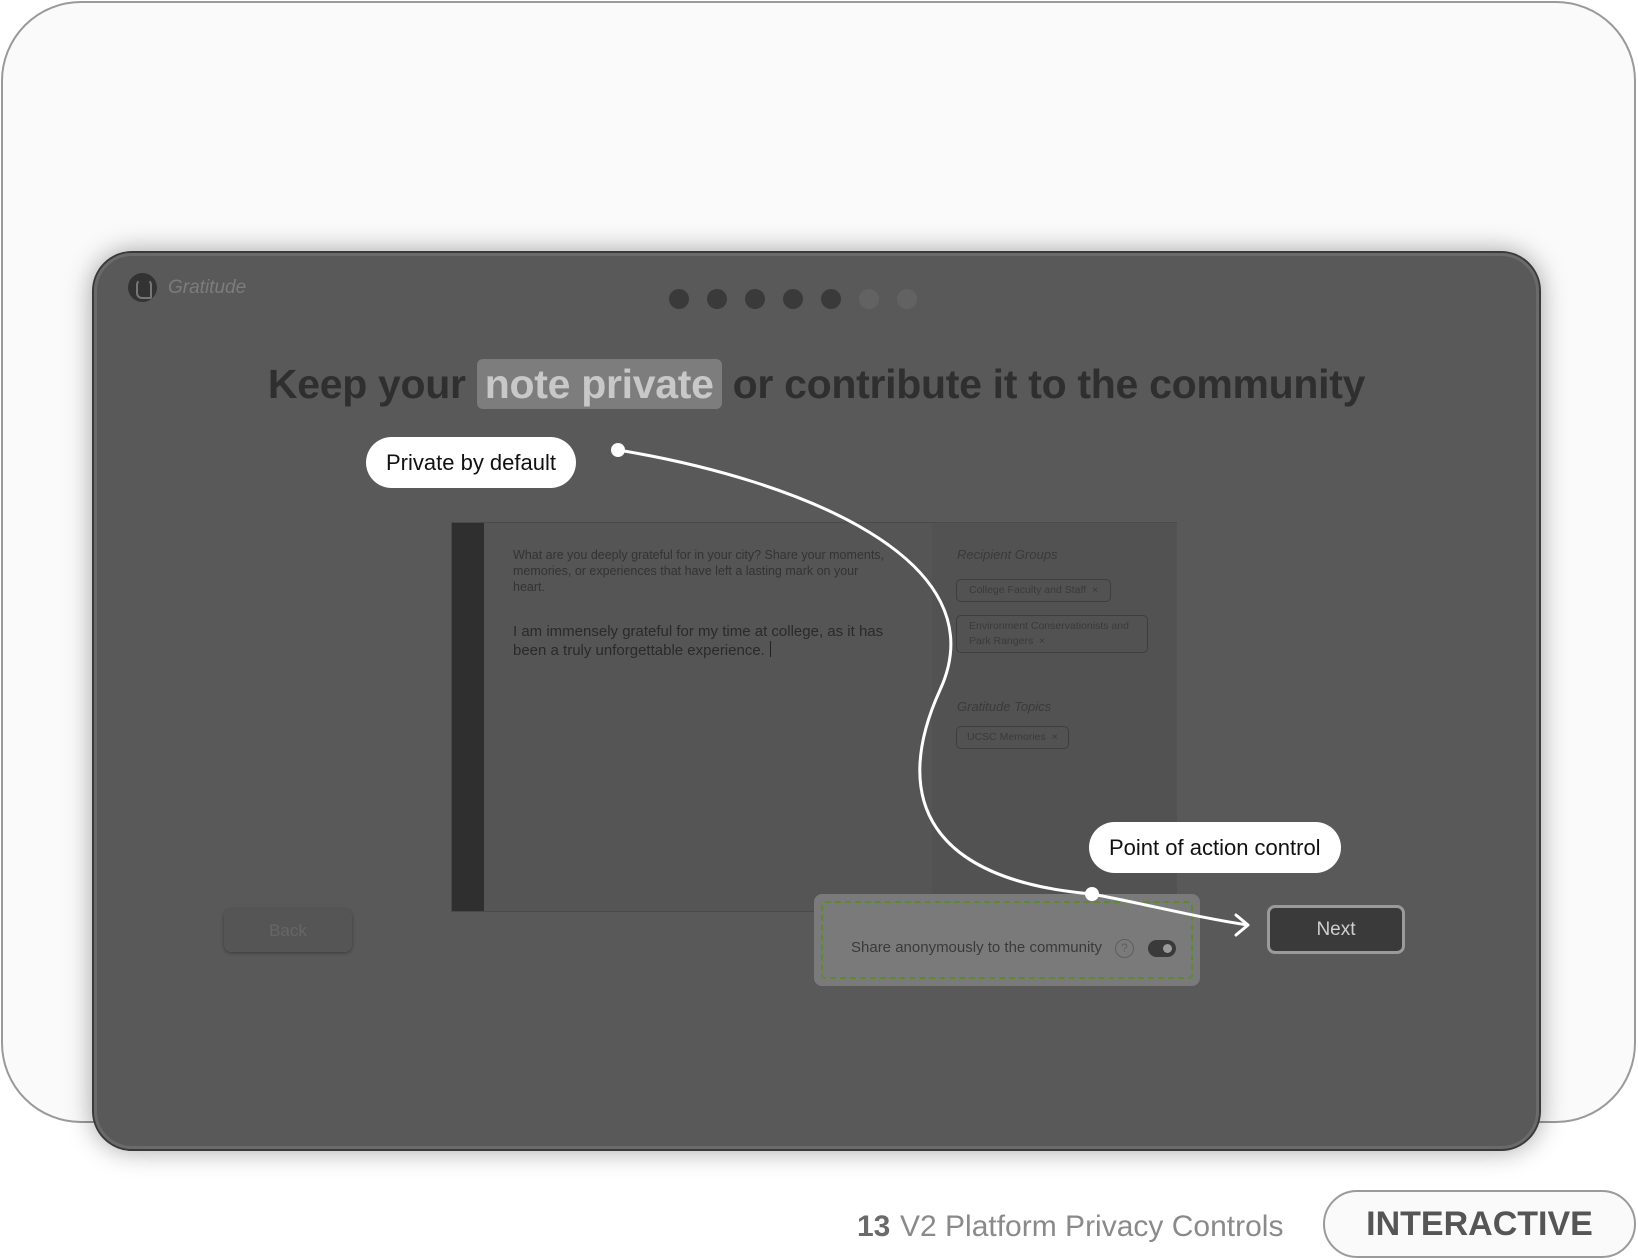 The height and width of the screenshot is (1260, 1638). I want to click on interactive-tag: INTERACTIVE, so click(1479, 1224).